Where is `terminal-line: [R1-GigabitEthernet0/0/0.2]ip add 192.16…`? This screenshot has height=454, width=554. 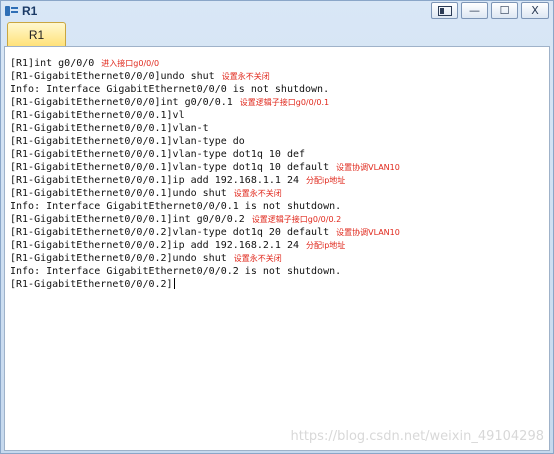
terminal-line: [R1-GigabitEthernet0/0/0.2]ip add 192.16… is located at coordinates (205, 245).